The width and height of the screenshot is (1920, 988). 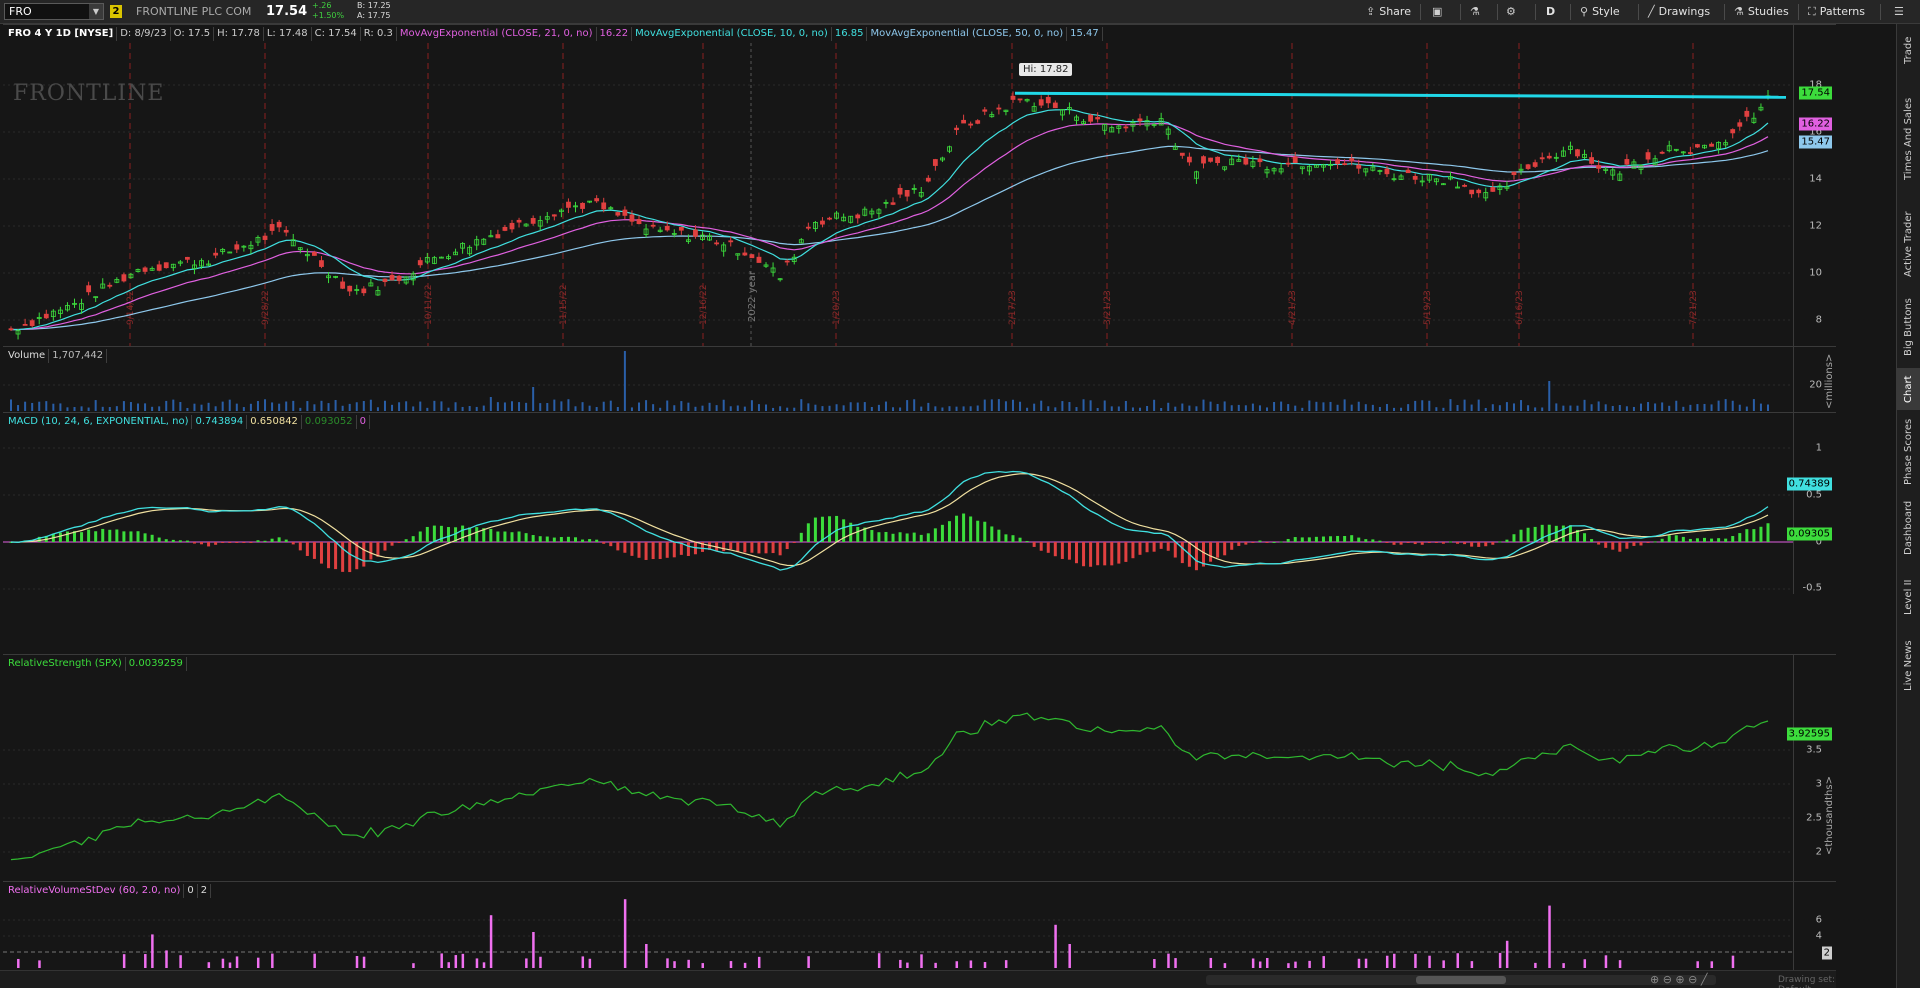 What do you see at coordinates (1901, 12) in the screenshot?
I see `menu-button: ☰` at bounding box center [1901, 12].